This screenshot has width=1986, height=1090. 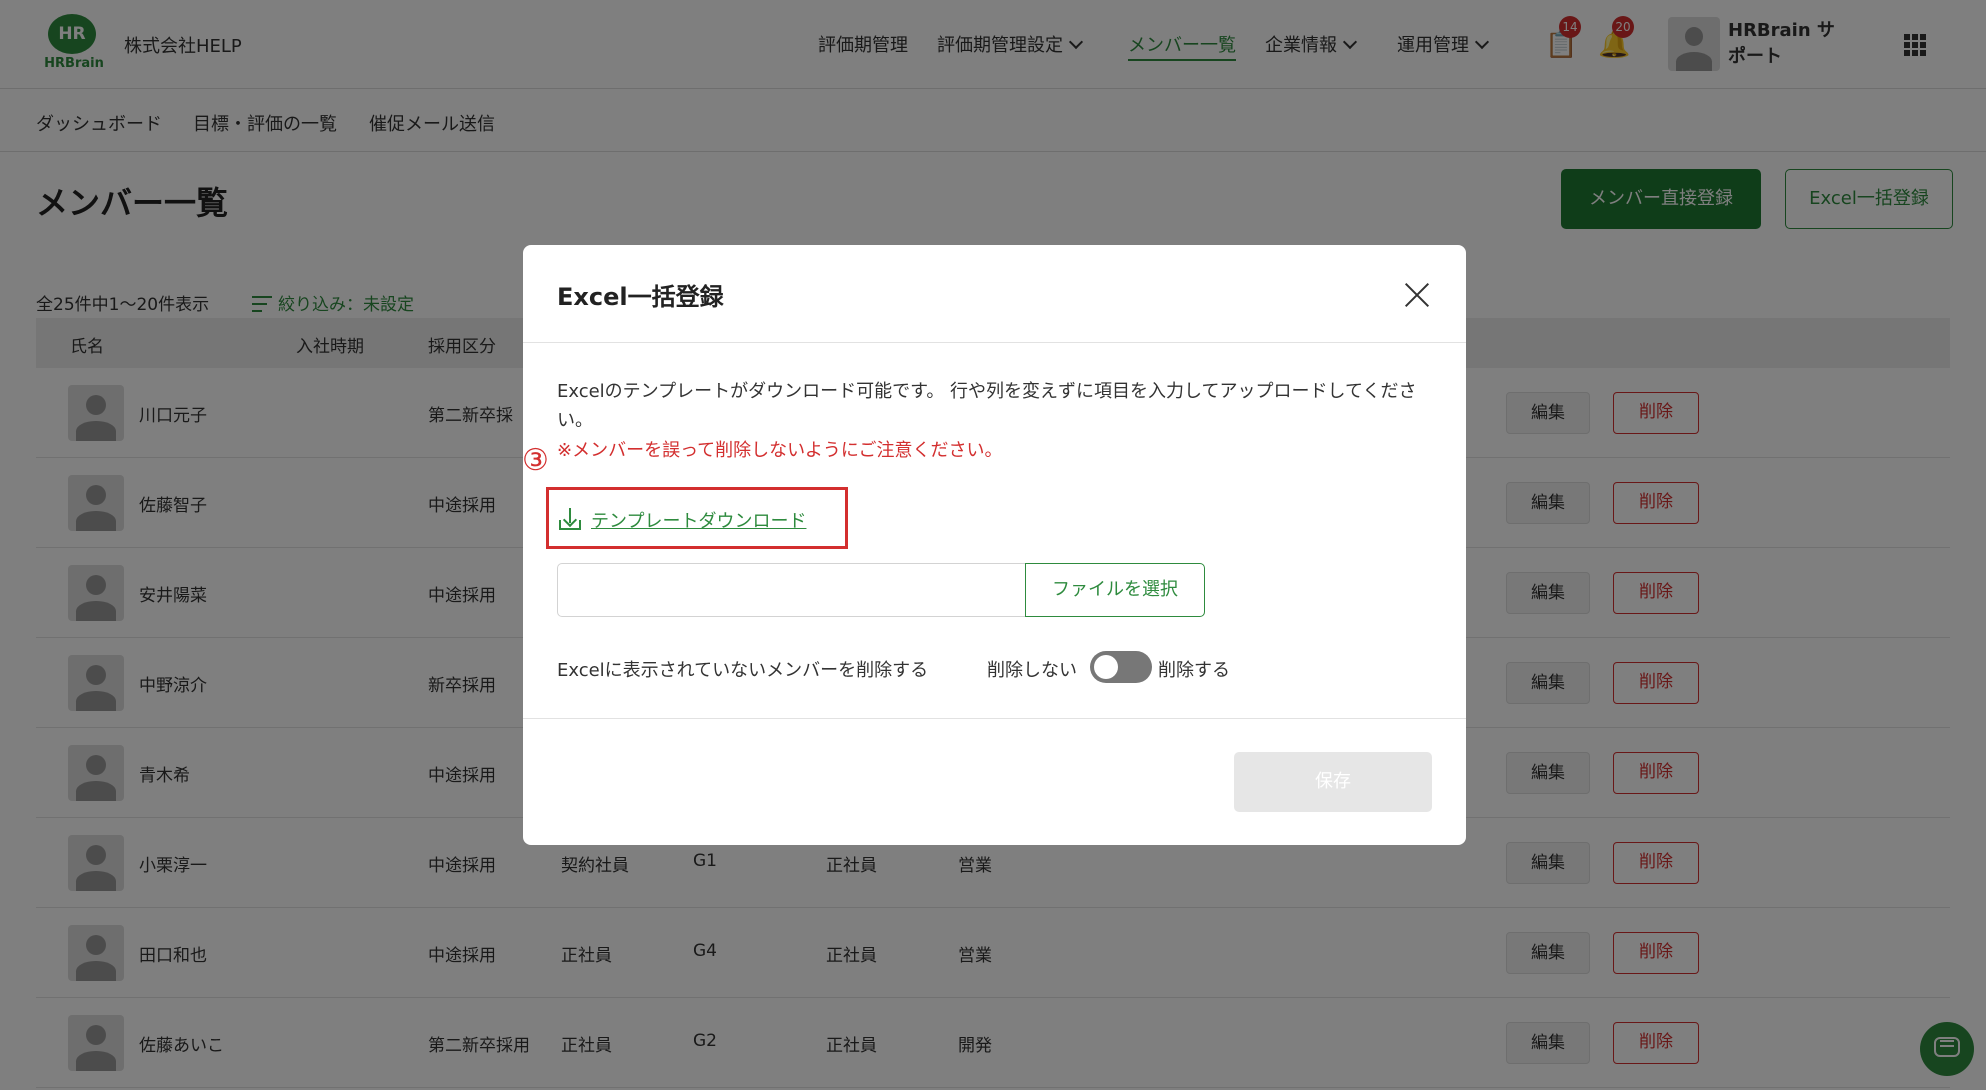 I want to click on dialog-title: Excel一括登録, so click(x=640, y=297).